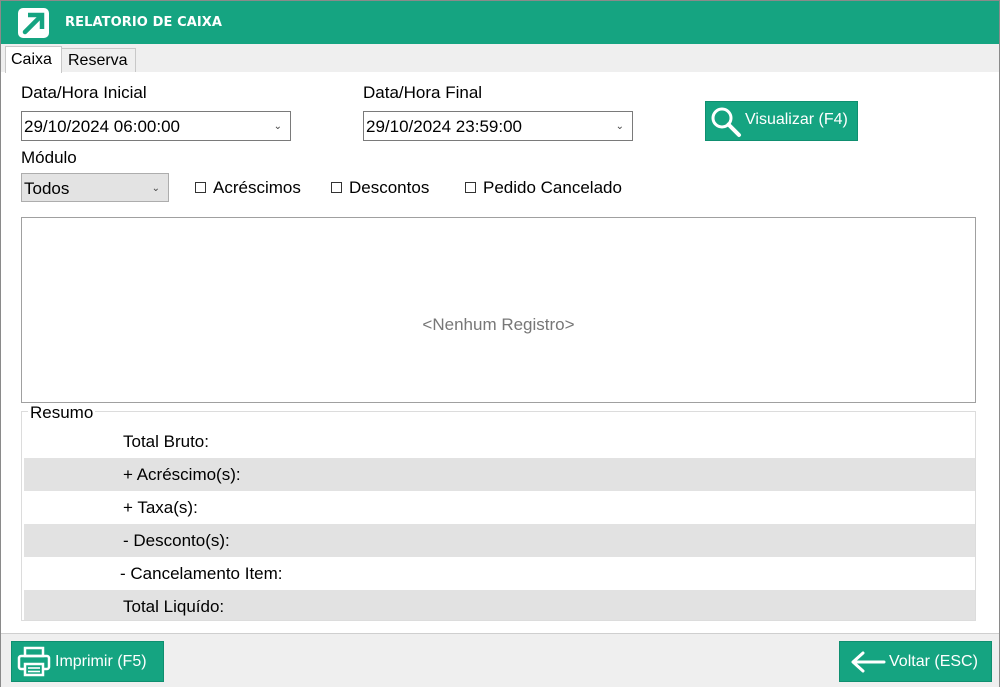  I want to click on print-button-label: Imprimir (F5), so click(101, 661).